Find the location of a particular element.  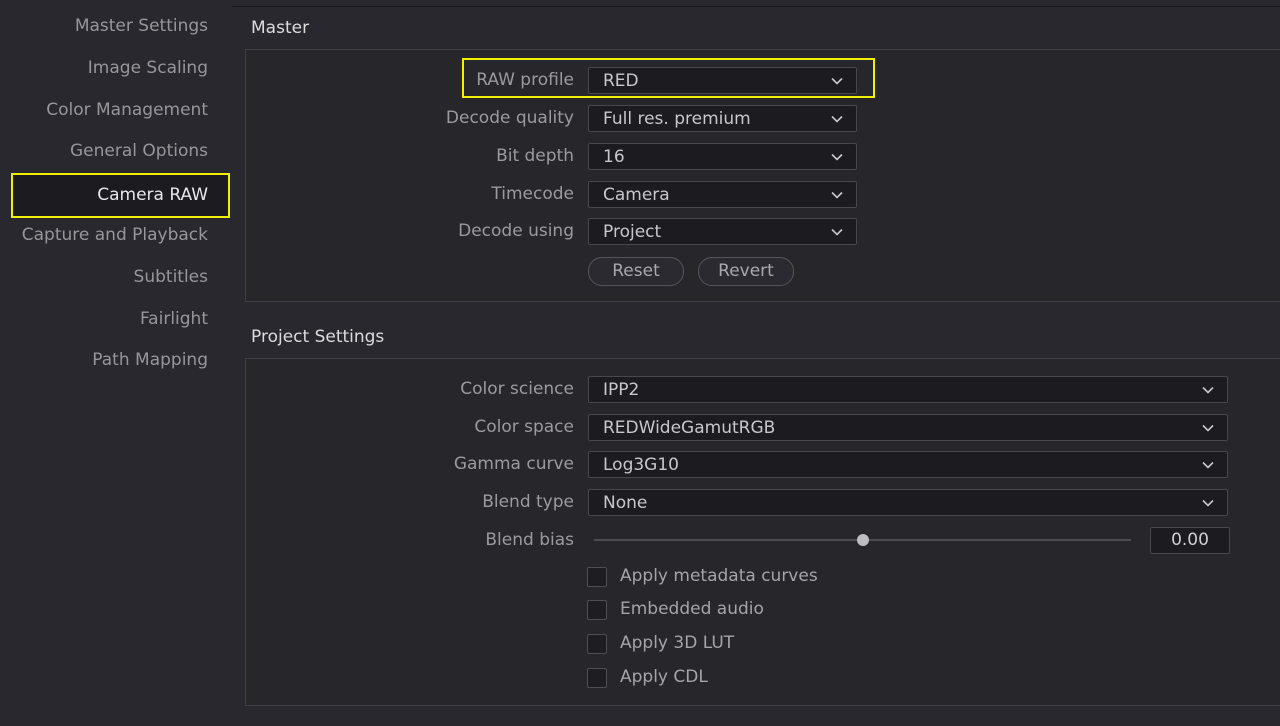

checkbox-label: Apply 3D LUT is located at coordinates (677, 643).